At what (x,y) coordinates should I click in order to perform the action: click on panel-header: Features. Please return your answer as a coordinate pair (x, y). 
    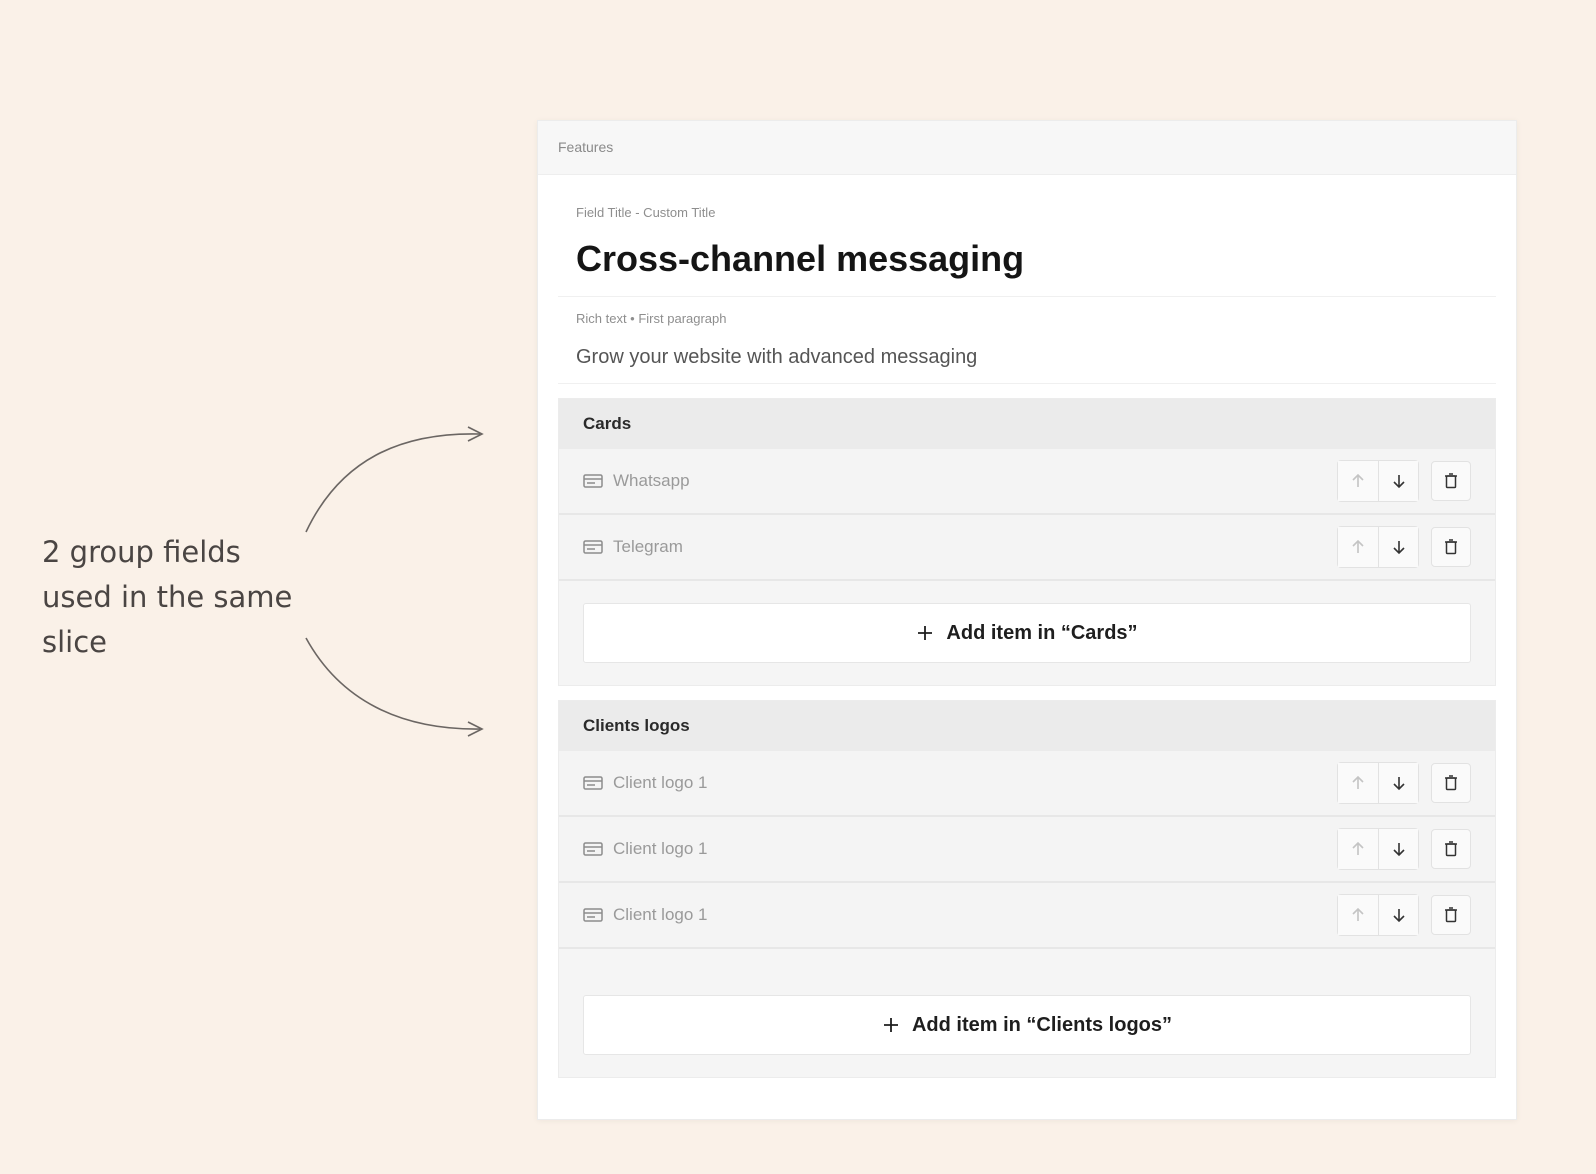
    Looking at the image, I should click on (1027, 148).